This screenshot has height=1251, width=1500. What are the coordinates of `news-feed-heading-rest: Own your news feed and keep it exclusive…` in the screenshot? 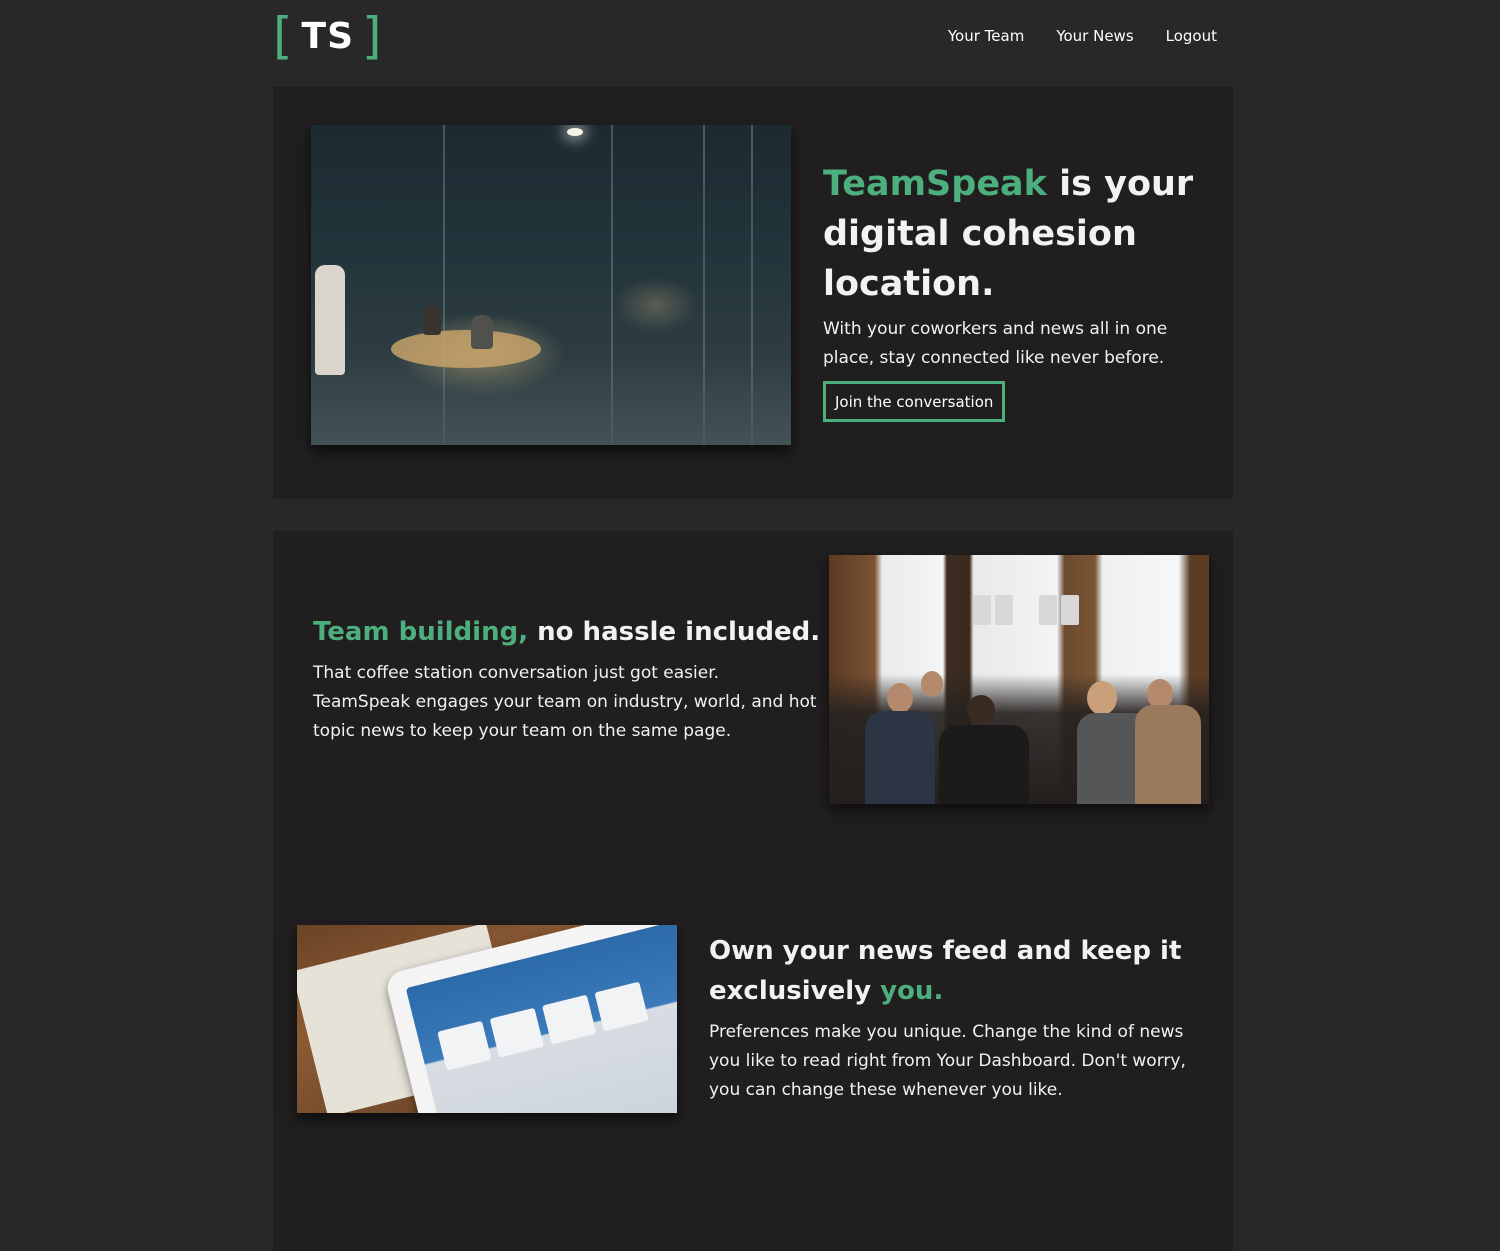 It's located at (945, 971).